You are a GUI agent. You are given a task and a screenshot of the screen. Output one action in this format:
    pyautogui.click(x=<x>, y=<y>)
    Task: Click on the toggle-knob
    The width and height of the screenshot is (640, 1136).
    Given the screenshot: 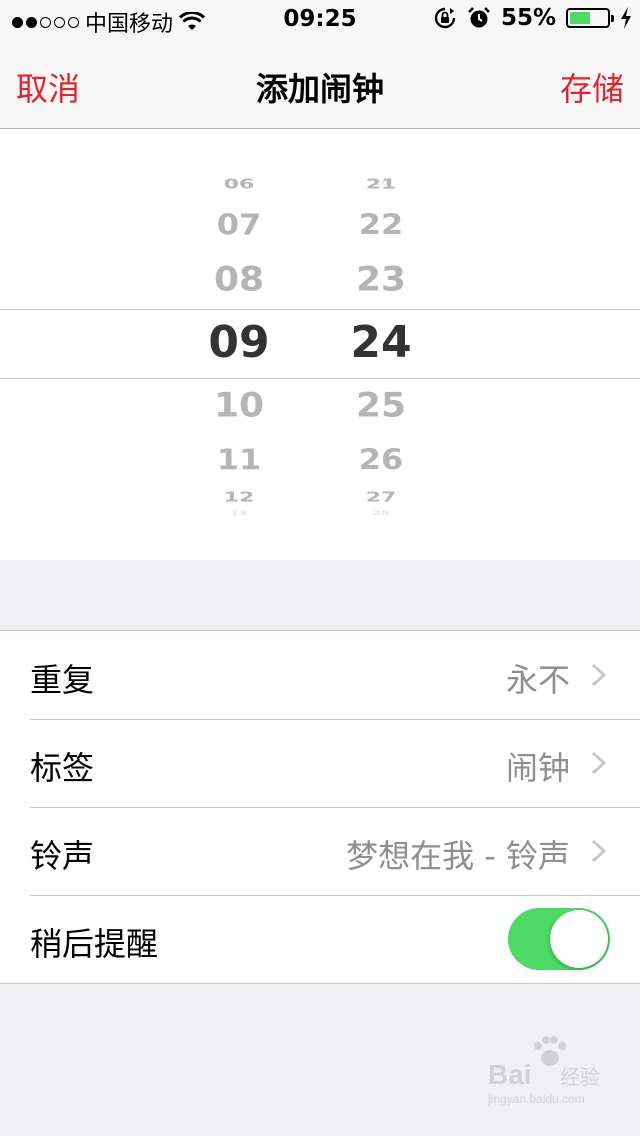 What is the action you would take?
    pyautogui.click(x=579, y=939)
    